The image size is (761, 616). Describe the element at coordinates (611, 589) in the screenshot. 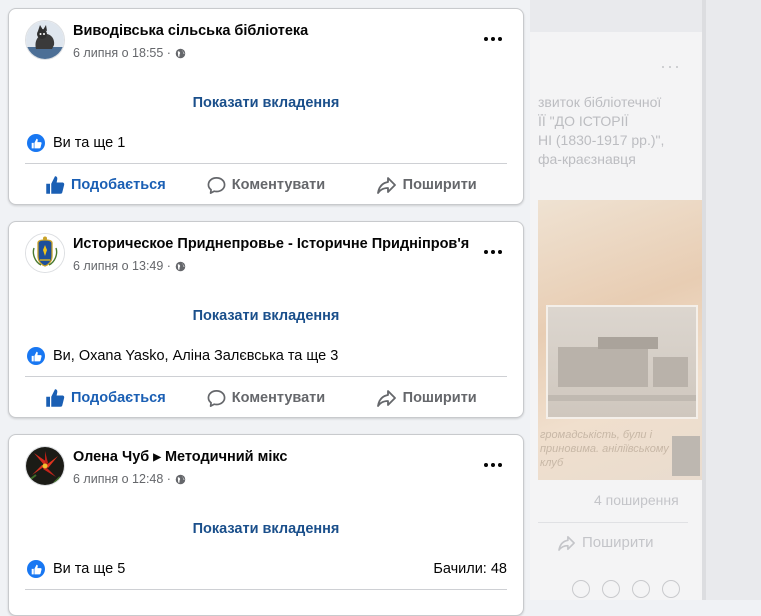

I see `camera-icon` at that location.